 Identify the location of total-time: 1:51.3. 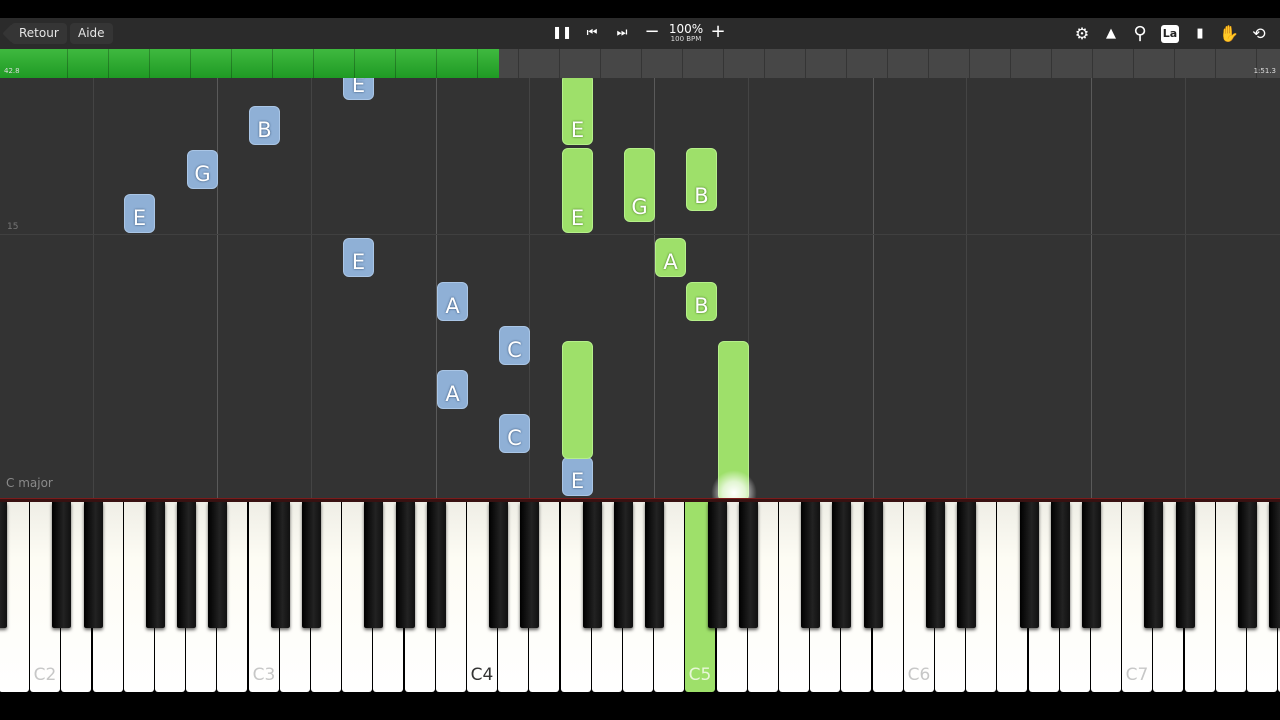
(1264, 71).